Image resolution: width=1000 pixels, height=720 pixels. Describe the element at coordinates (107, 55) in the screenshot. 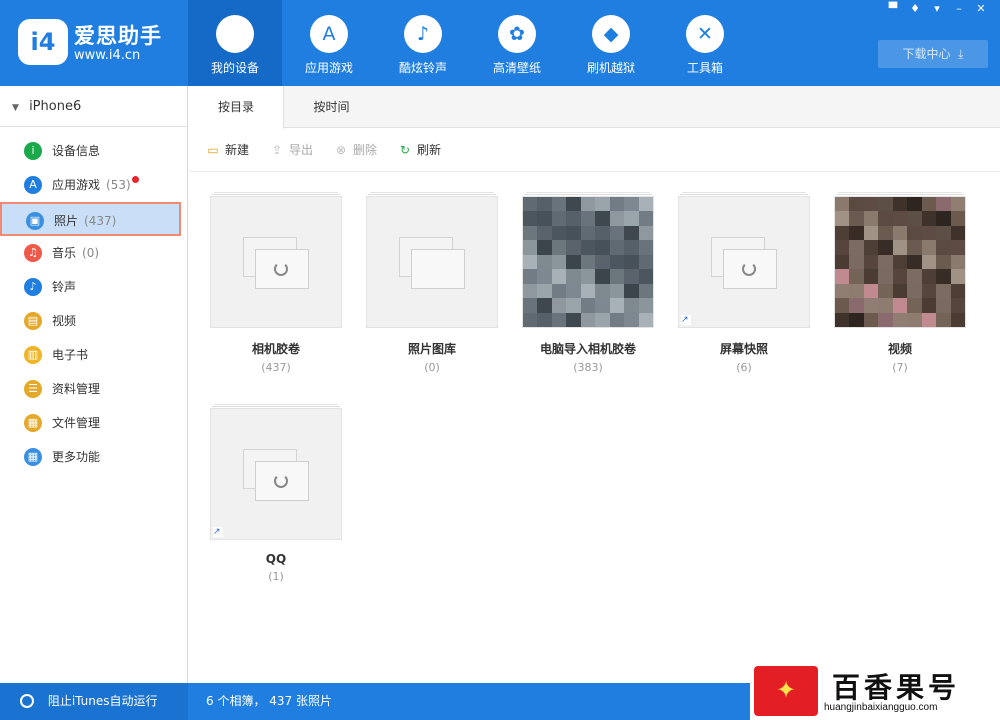

I see `app-url: www.i4.cn` at that location.